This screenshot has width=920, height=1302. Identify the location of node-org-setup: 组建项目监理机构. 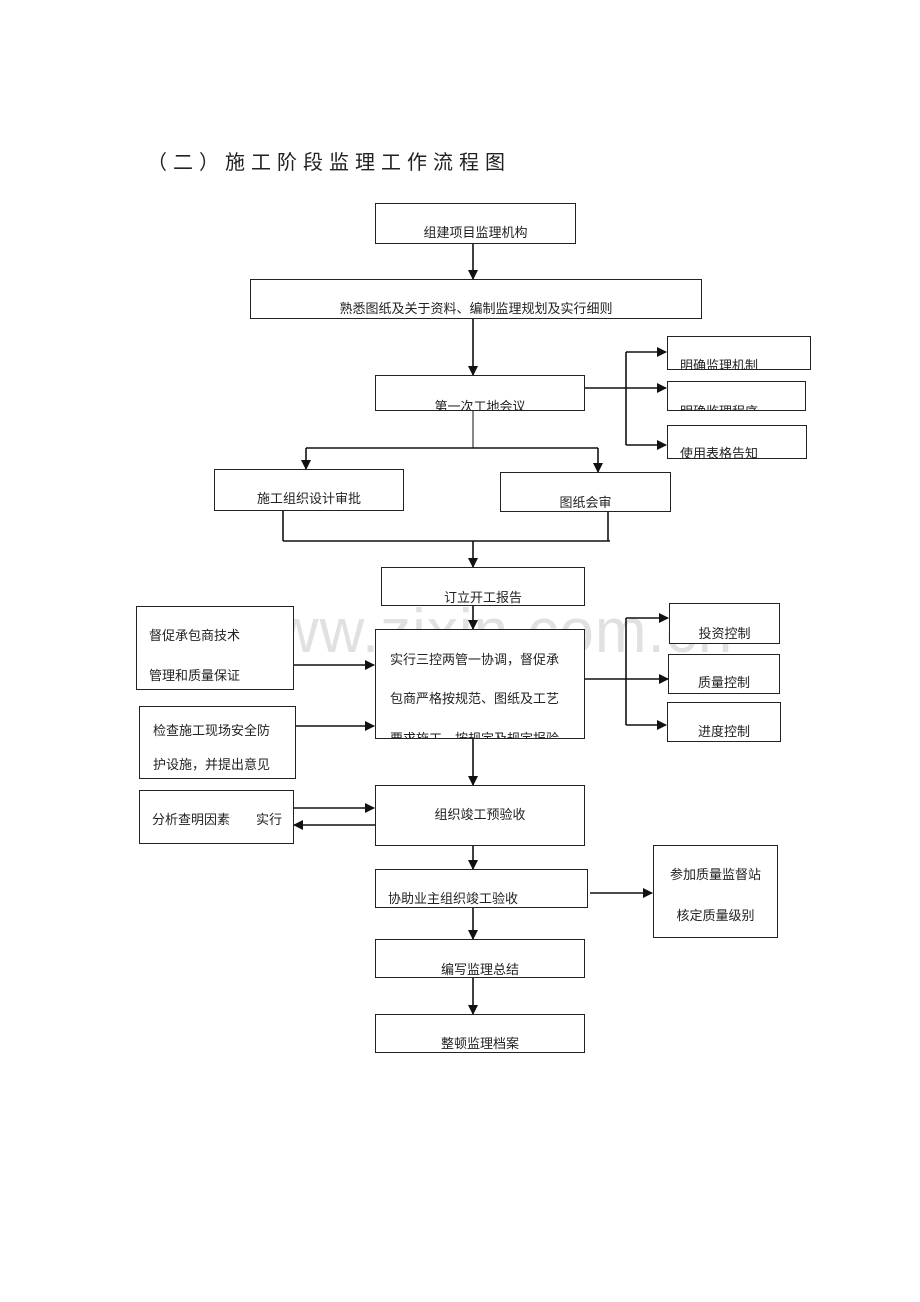
(475, 223).